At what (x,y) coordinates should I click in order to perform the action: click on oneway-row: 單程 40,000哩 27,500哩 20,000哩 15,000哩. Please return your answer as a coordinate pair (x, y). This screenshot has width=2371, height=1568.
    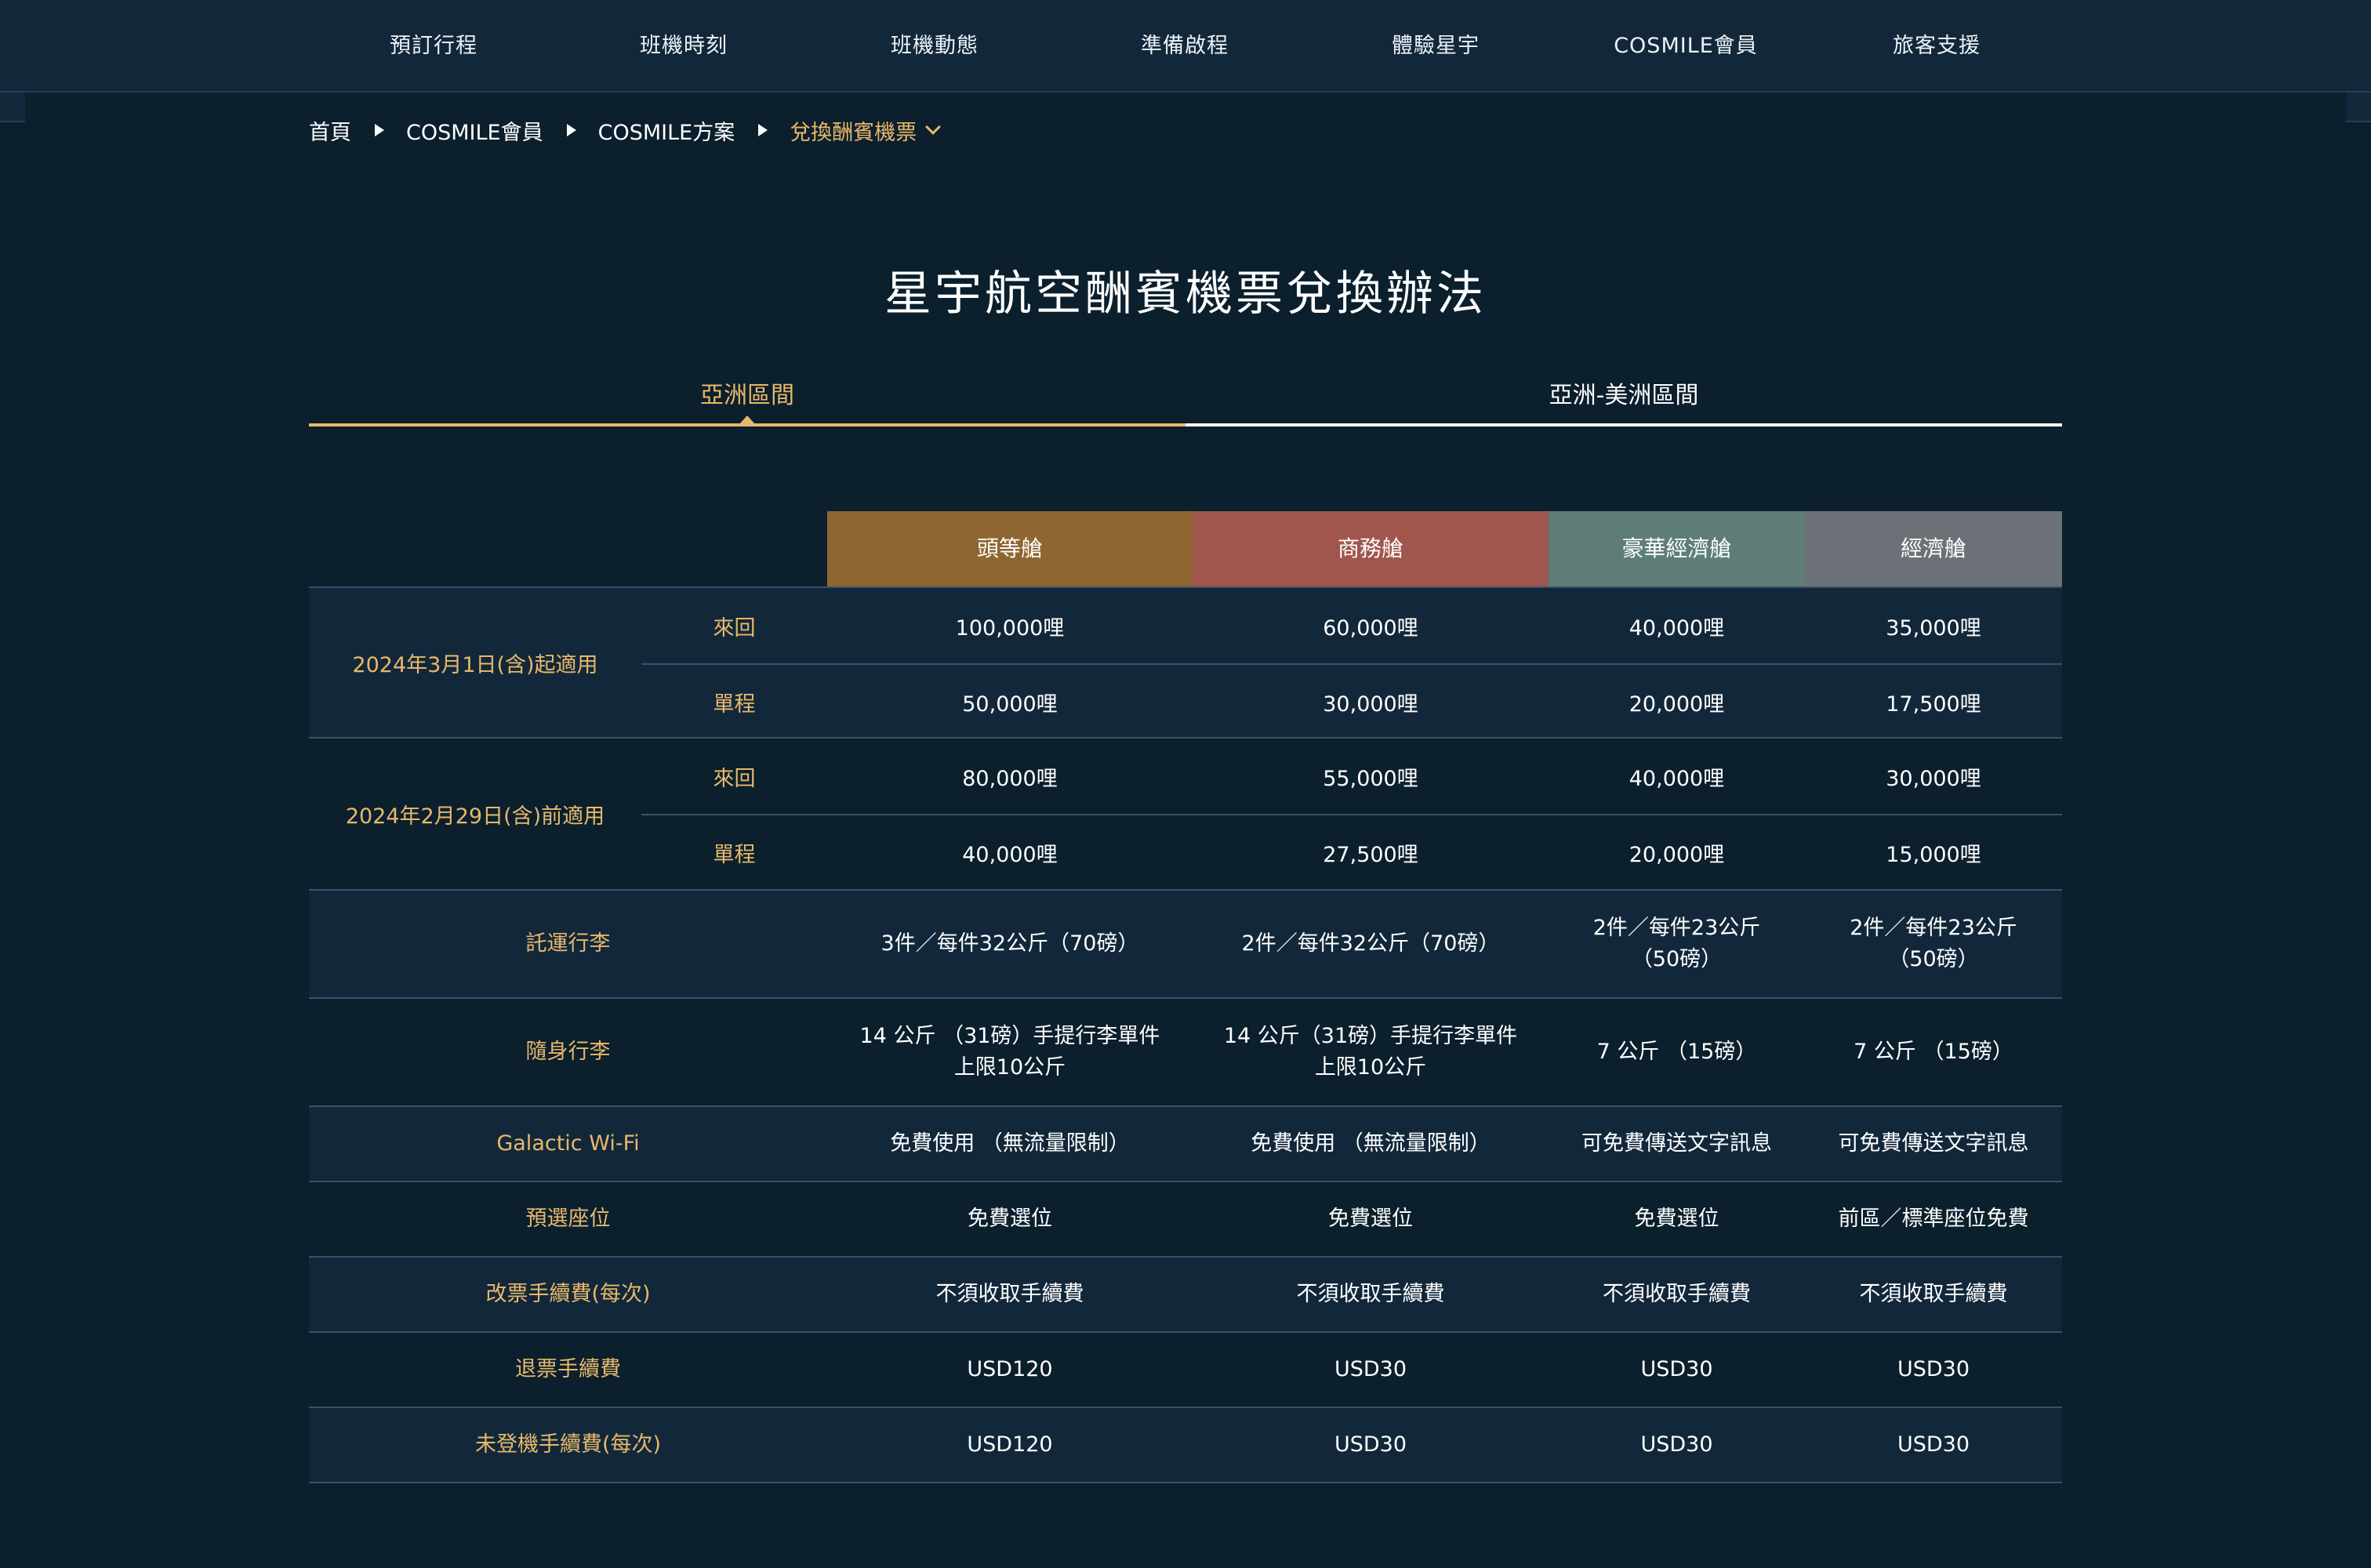
    Looking at the image, I should click on (1185, 852).